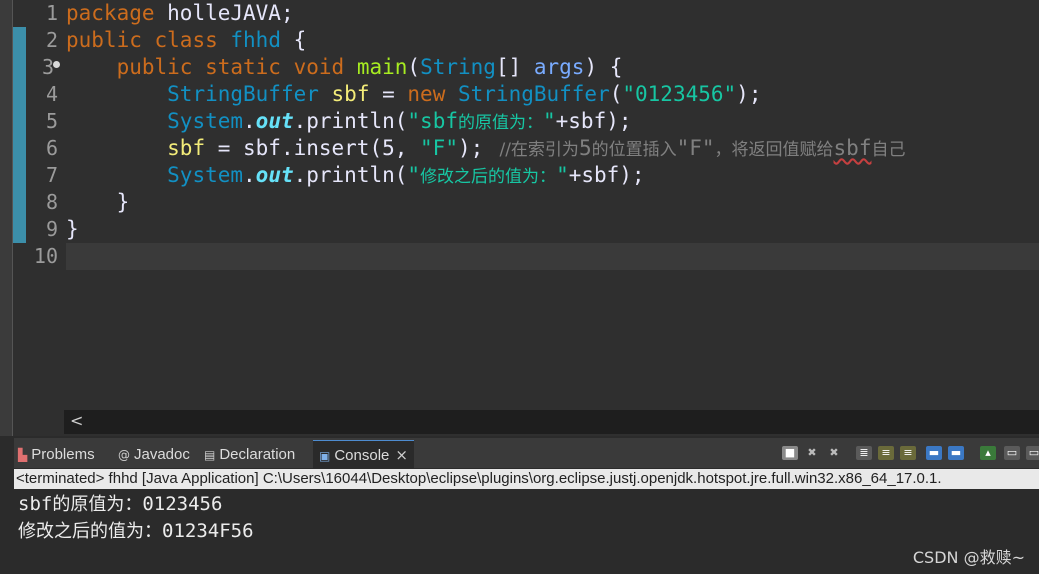  What do you see at coordinates (679, 94) in the screenshot?
I see `string-literal: "0123456"` at bounding box center [679, 94].